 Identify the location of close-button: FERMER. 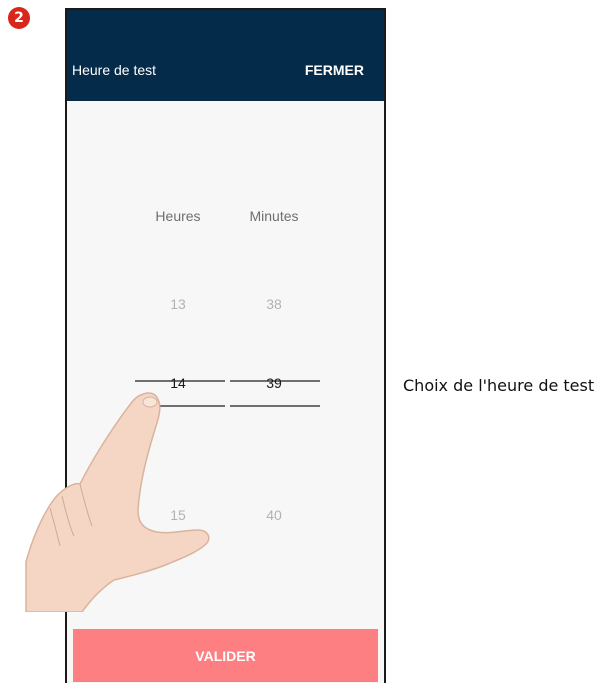
(334, 70).